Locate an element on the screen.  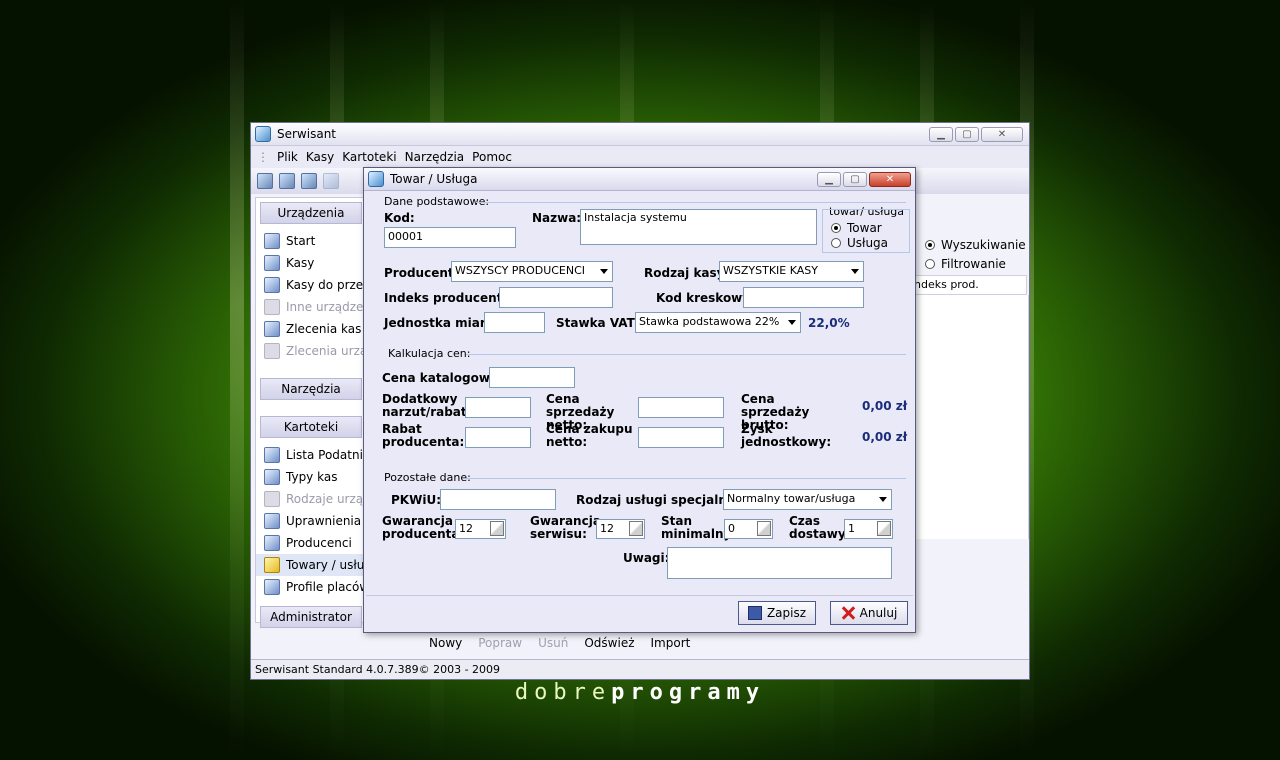
section-tools: Narzędzia is located at coordinates (311, 389).